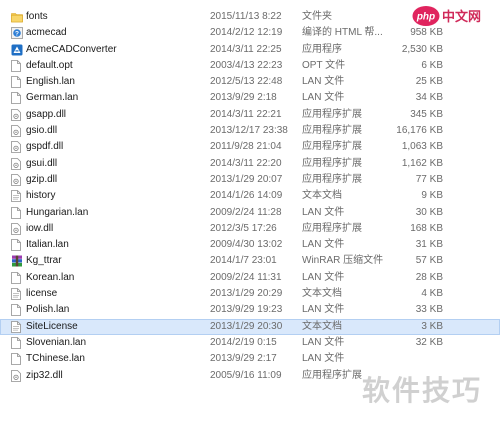 The width and height of the screenshot is (500, 429). Describe the element at coordinates (429, 310) in the screenshot. I see `file-size: 33 KB` at that location.